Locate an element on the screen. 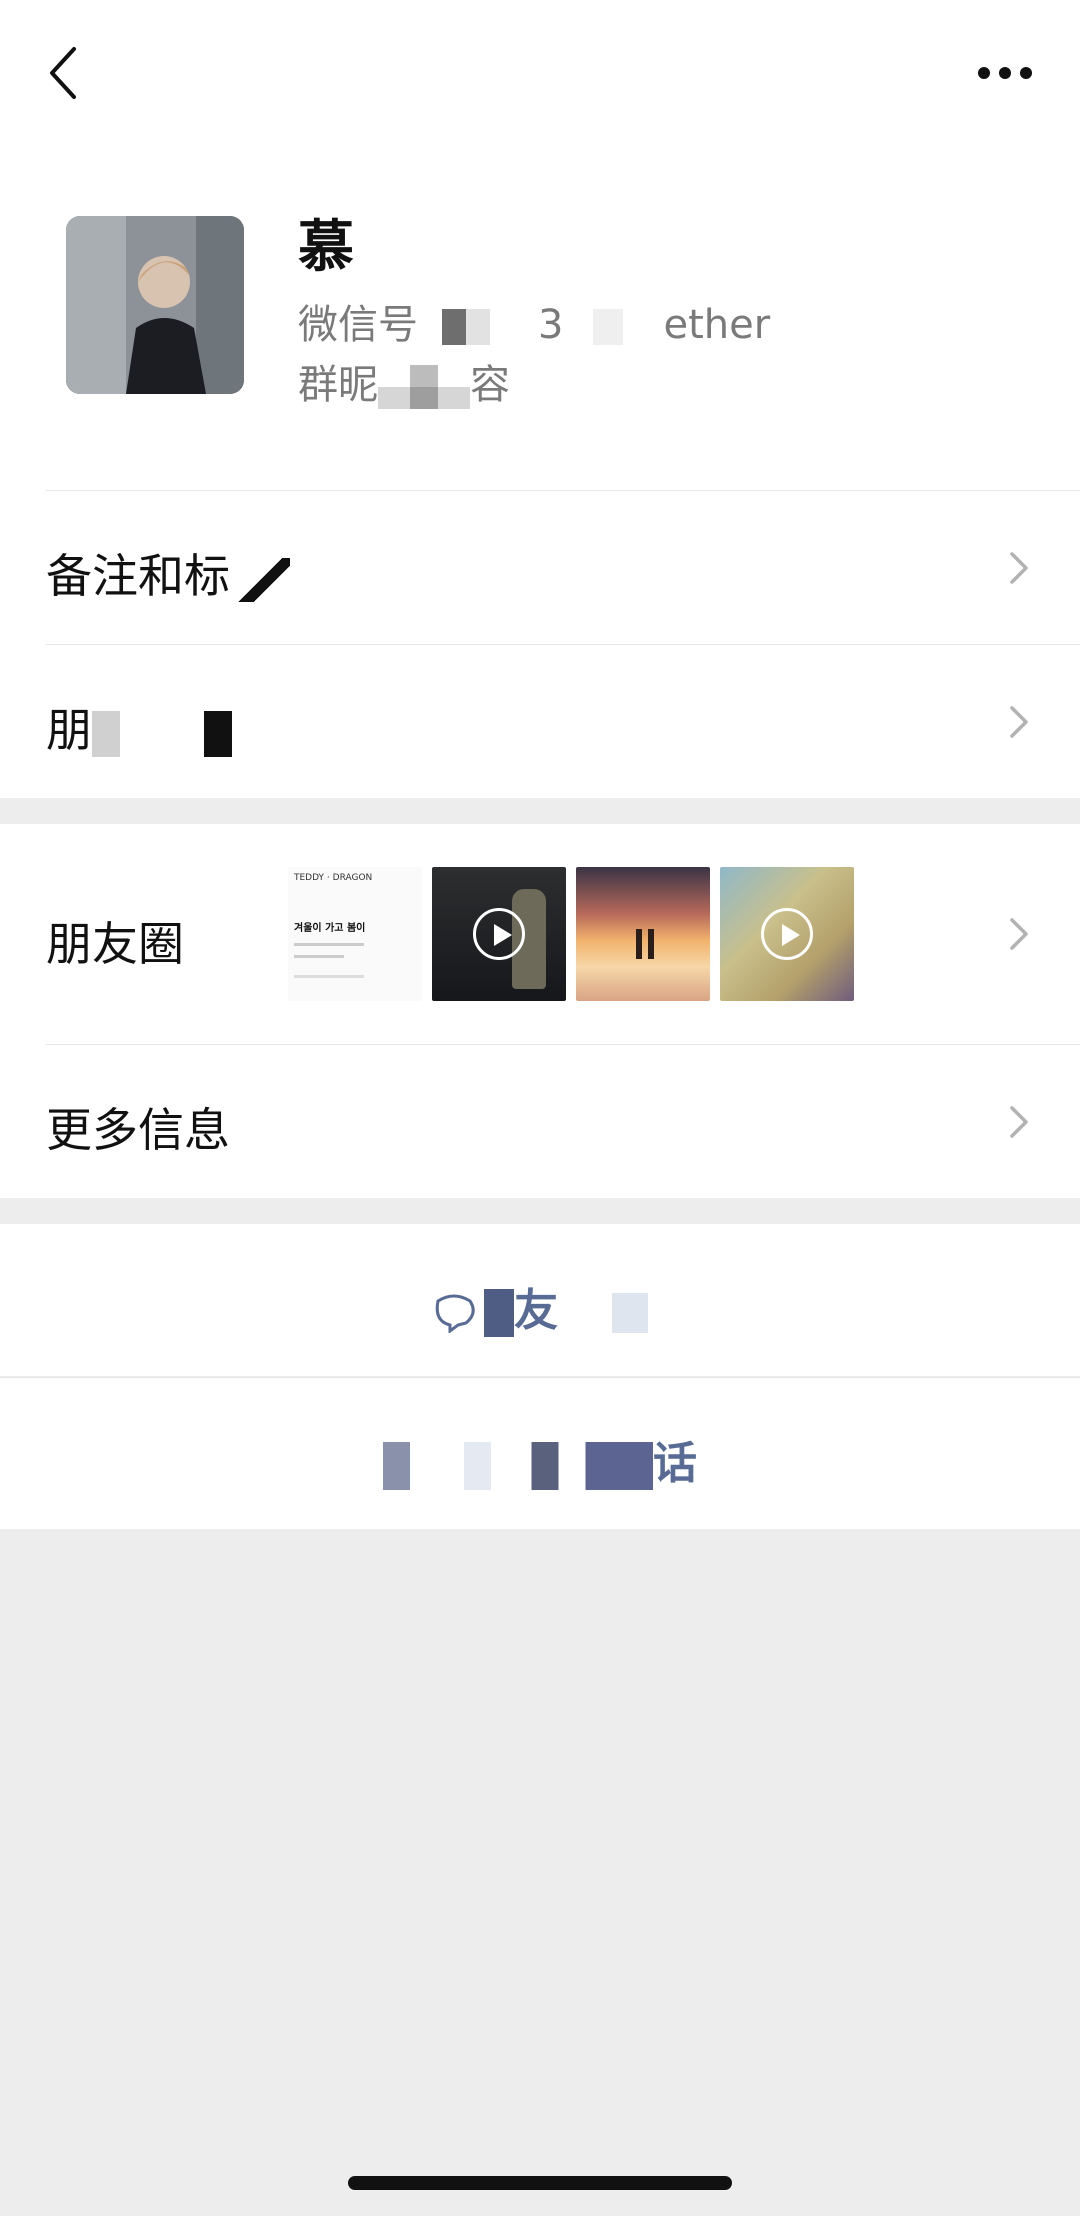 This screenshot has width=1080, height=2216. row-label: 朋友圈 is located at coordinates (115, 944).